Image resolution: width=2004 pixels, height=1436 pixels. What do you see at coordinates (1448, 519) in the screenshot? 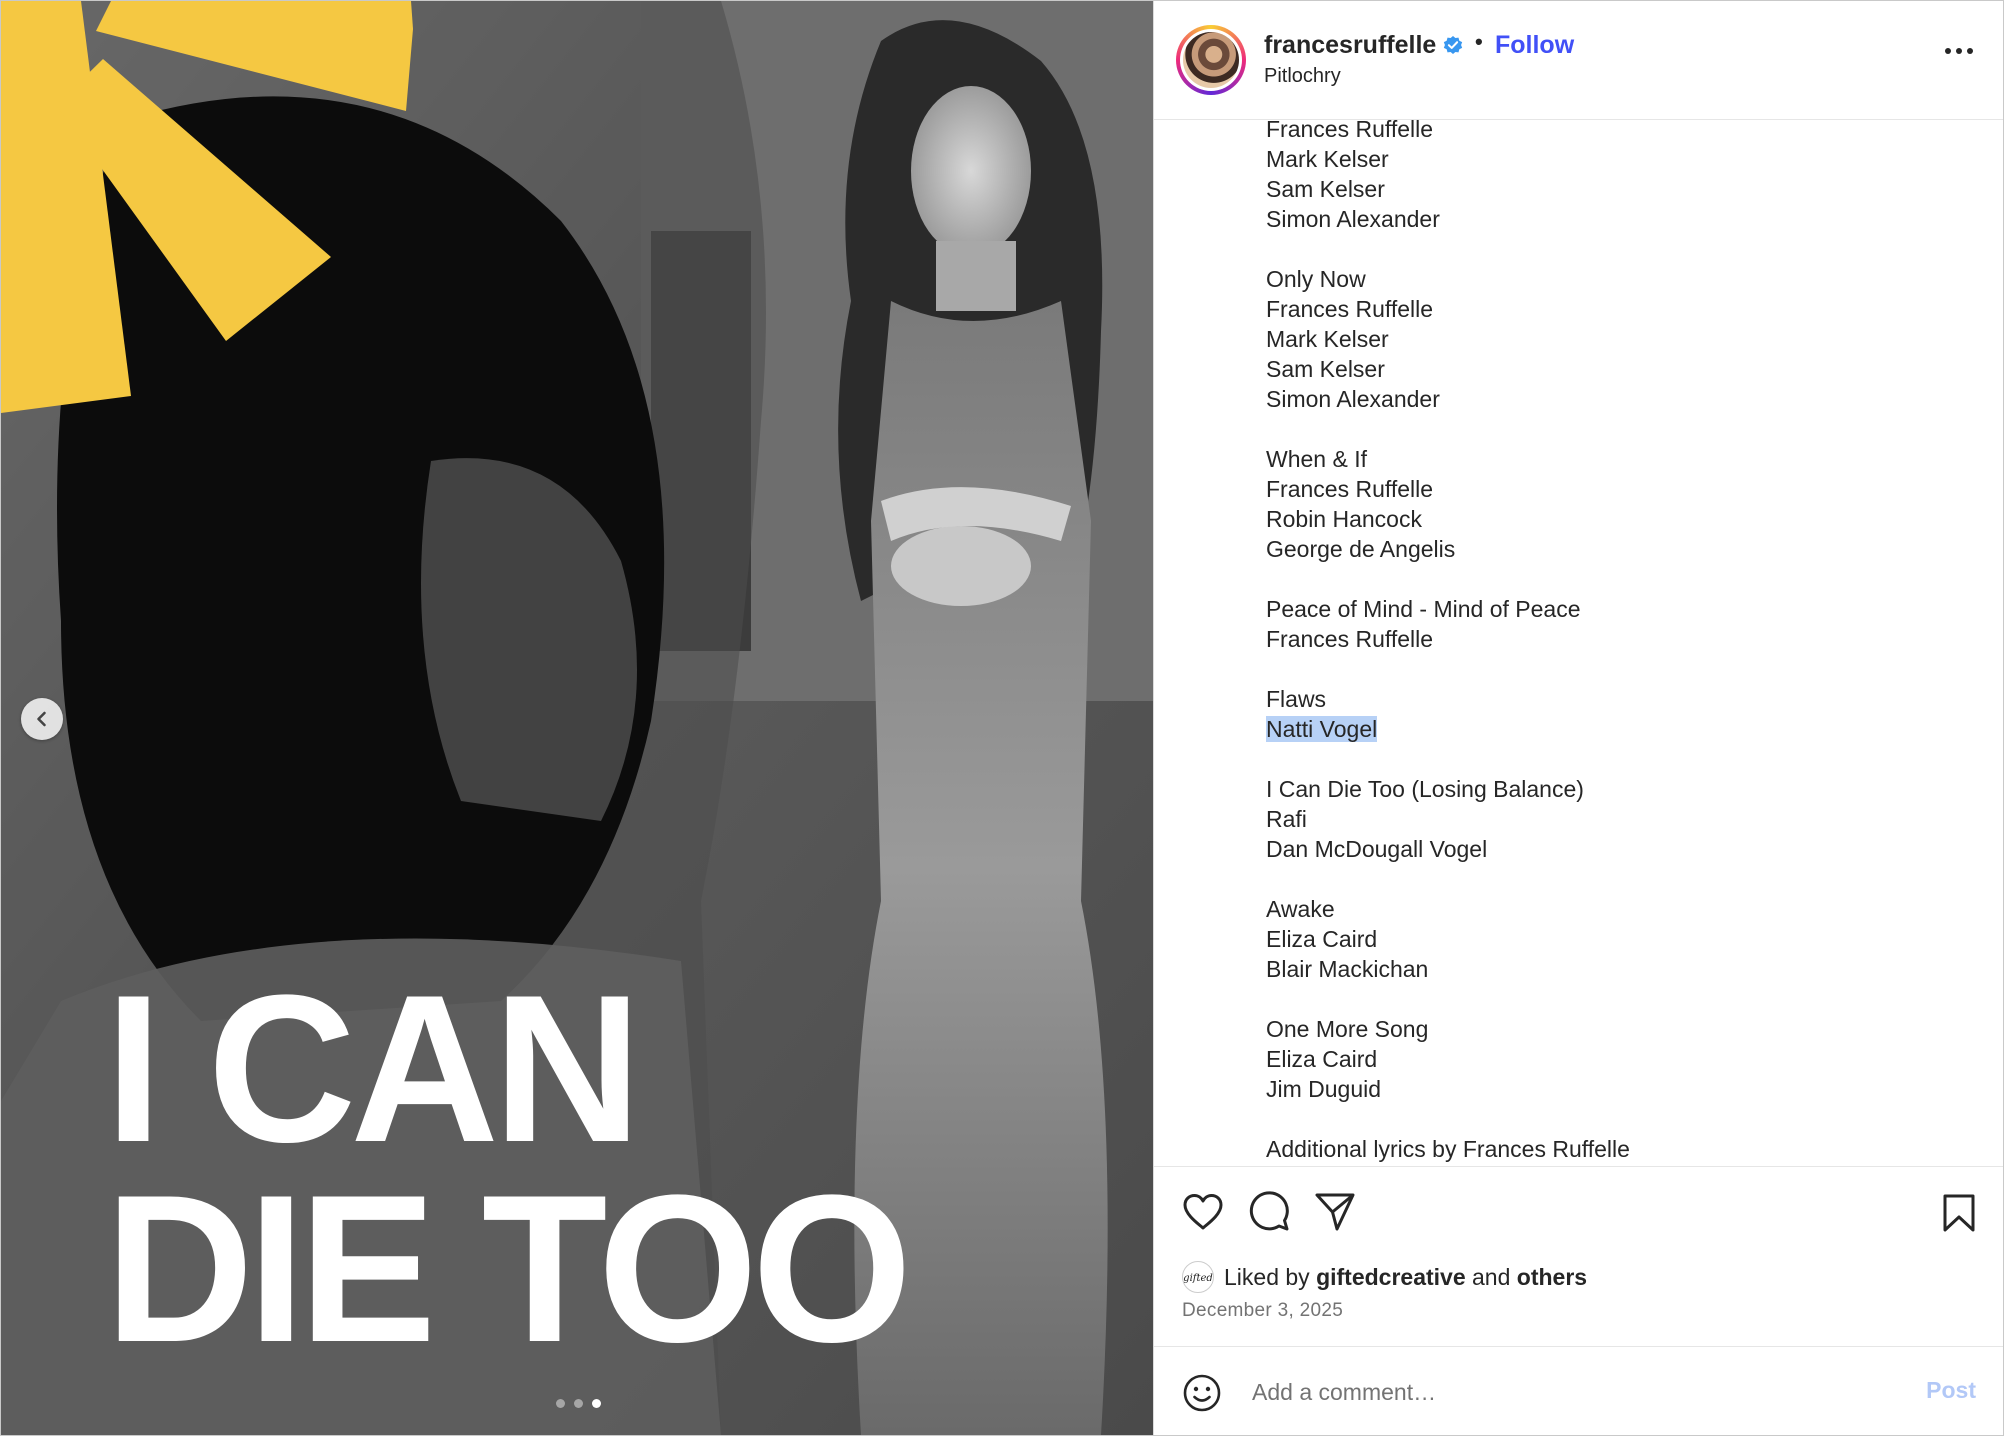
I see `caption-line: Robin Hancock` at bounding box center [1448, 519].